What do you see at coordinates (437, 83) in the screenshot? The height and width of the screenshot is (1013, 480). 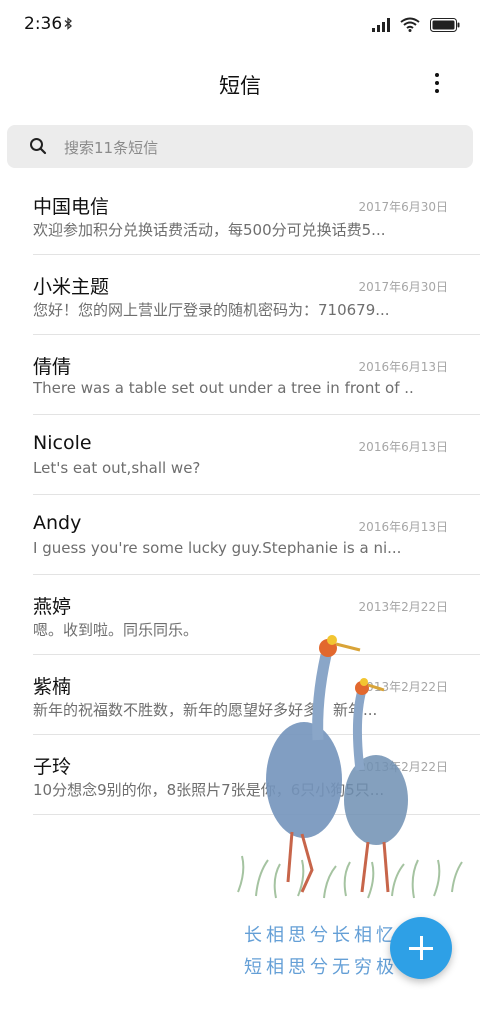 I see `more-options-icon` at bounding box center [437, 83].